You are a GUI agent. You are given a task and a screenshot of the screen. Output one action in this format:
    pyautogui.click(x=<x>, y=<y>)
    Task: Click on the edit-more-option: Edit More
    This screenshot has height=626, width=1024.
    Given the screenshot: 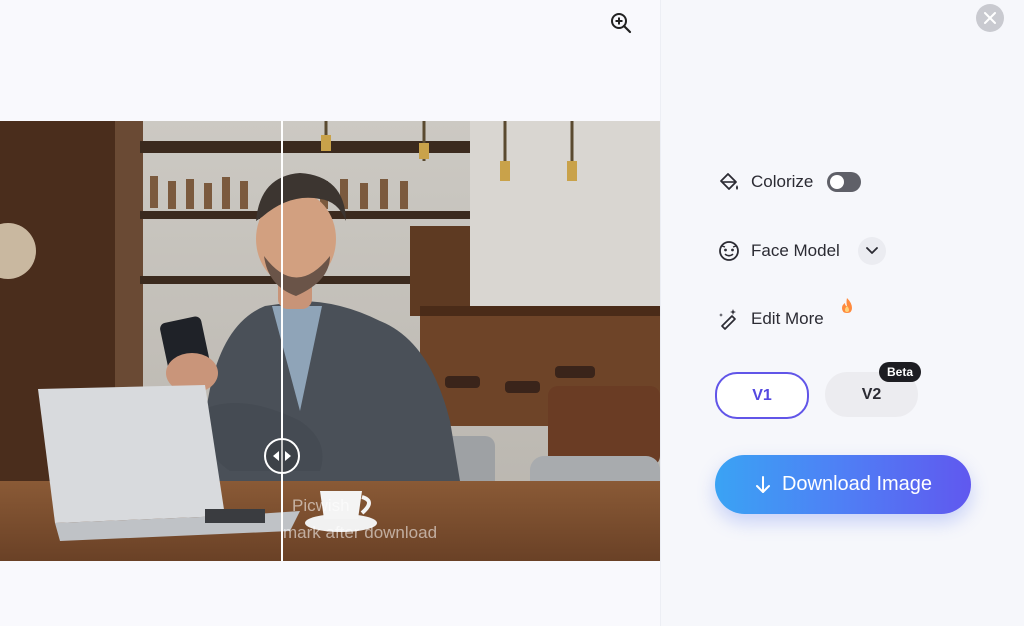 What is the action you would take?
    pyautogui.click(x=770, y=319)
    